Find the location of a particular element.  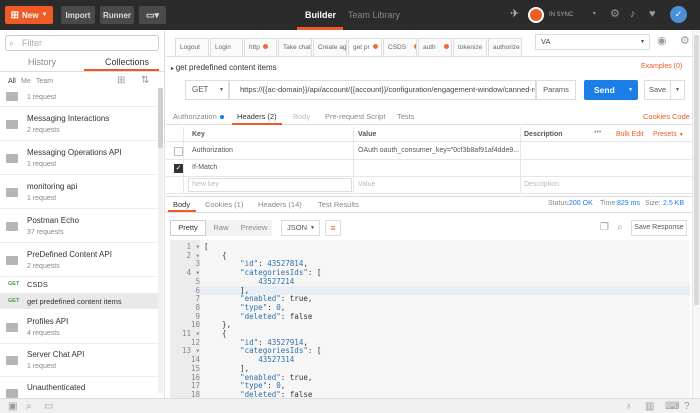

description-input: Description is located at coordinates (541, 184).